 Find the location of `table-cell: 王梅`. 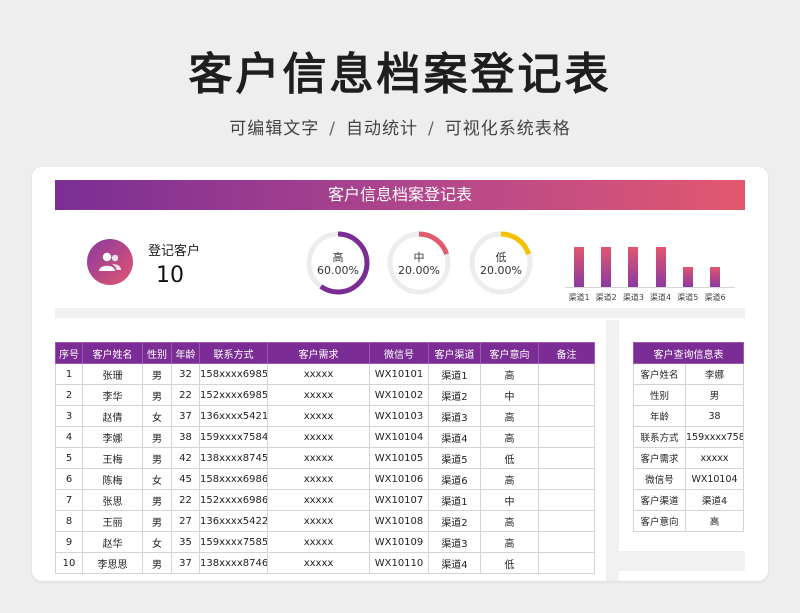

table-cell: 王梅 is located at coordinates (112, 458).